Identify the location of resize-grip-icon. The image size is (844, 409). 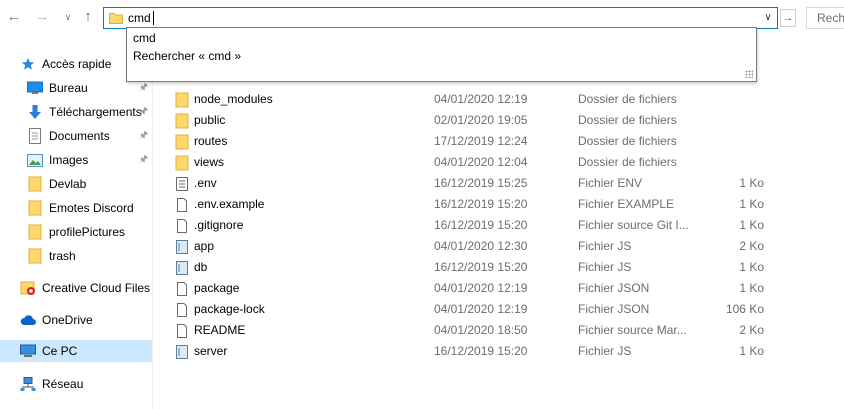
(749, 74).